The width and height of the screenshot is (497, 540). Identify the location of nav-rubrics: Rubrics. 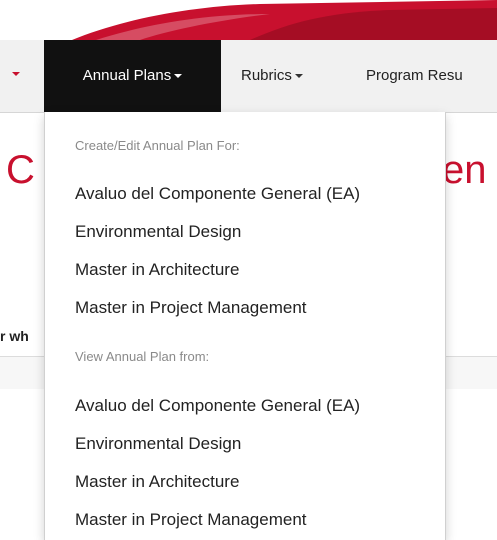
(272, 76).